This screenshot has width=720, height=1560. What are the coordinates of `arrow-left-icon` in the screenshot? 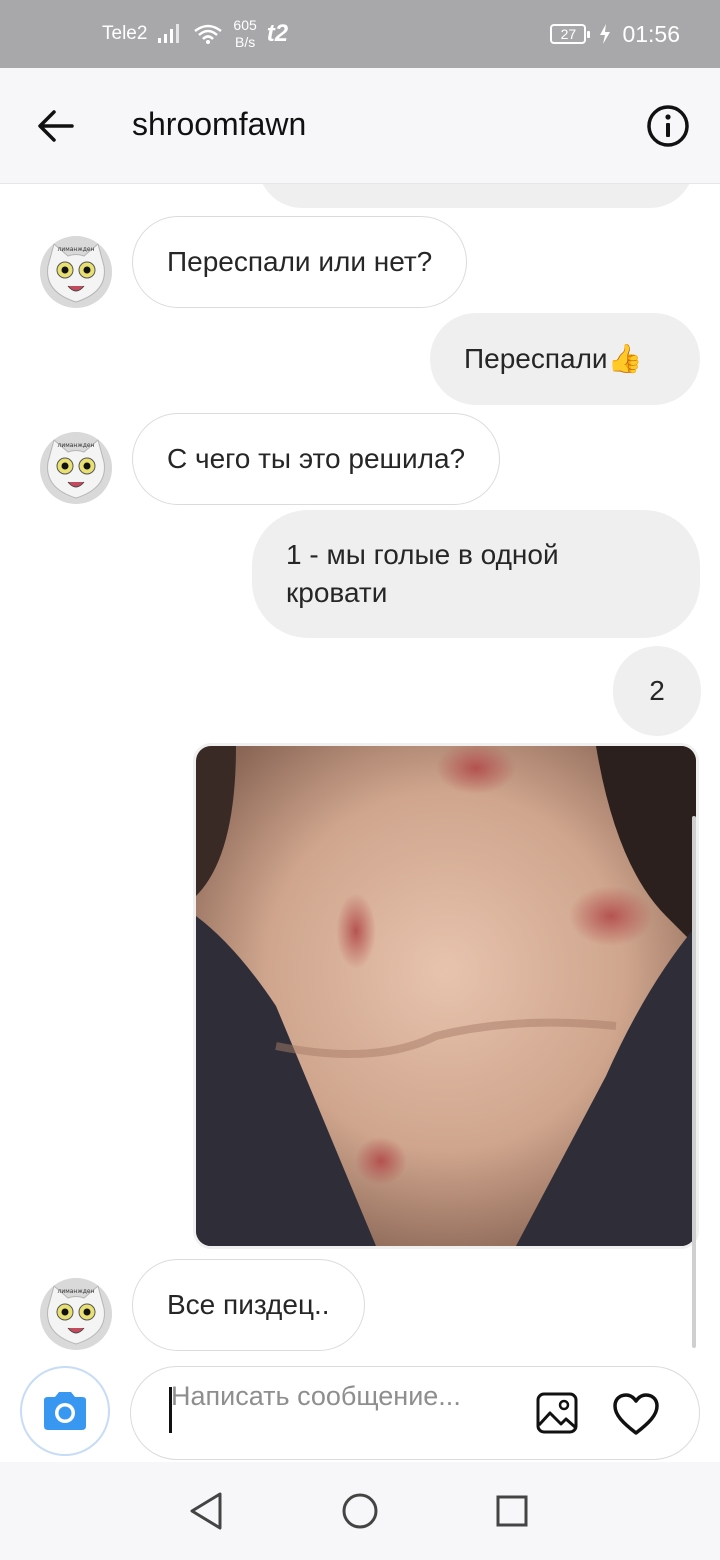 It's located at (56, 126).